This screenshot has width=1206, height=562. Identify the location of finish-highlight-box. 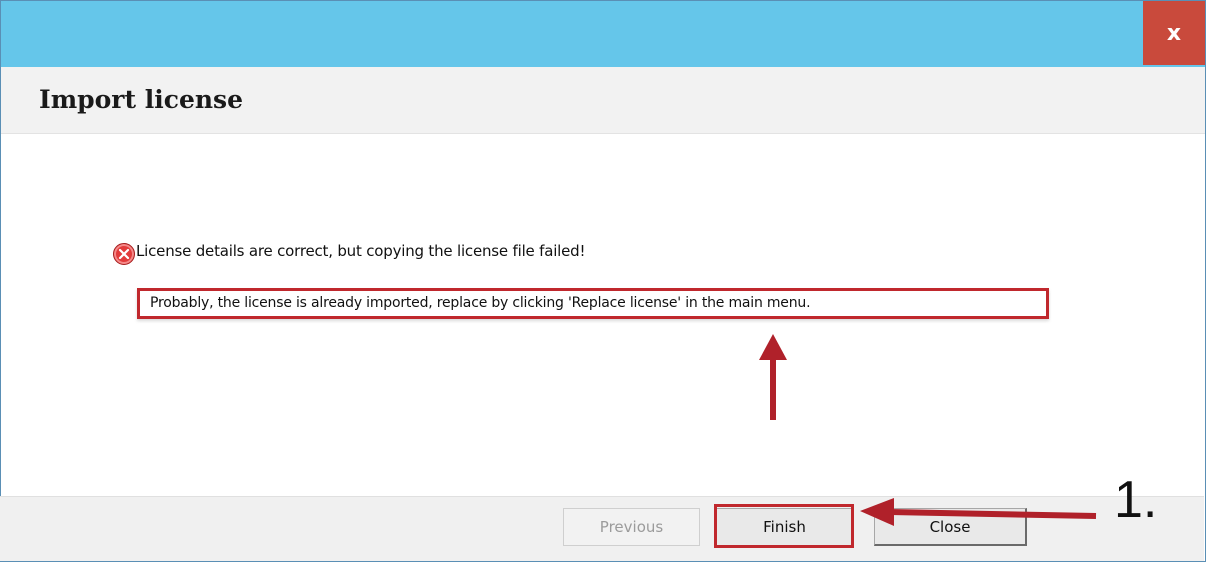
(784, 526).